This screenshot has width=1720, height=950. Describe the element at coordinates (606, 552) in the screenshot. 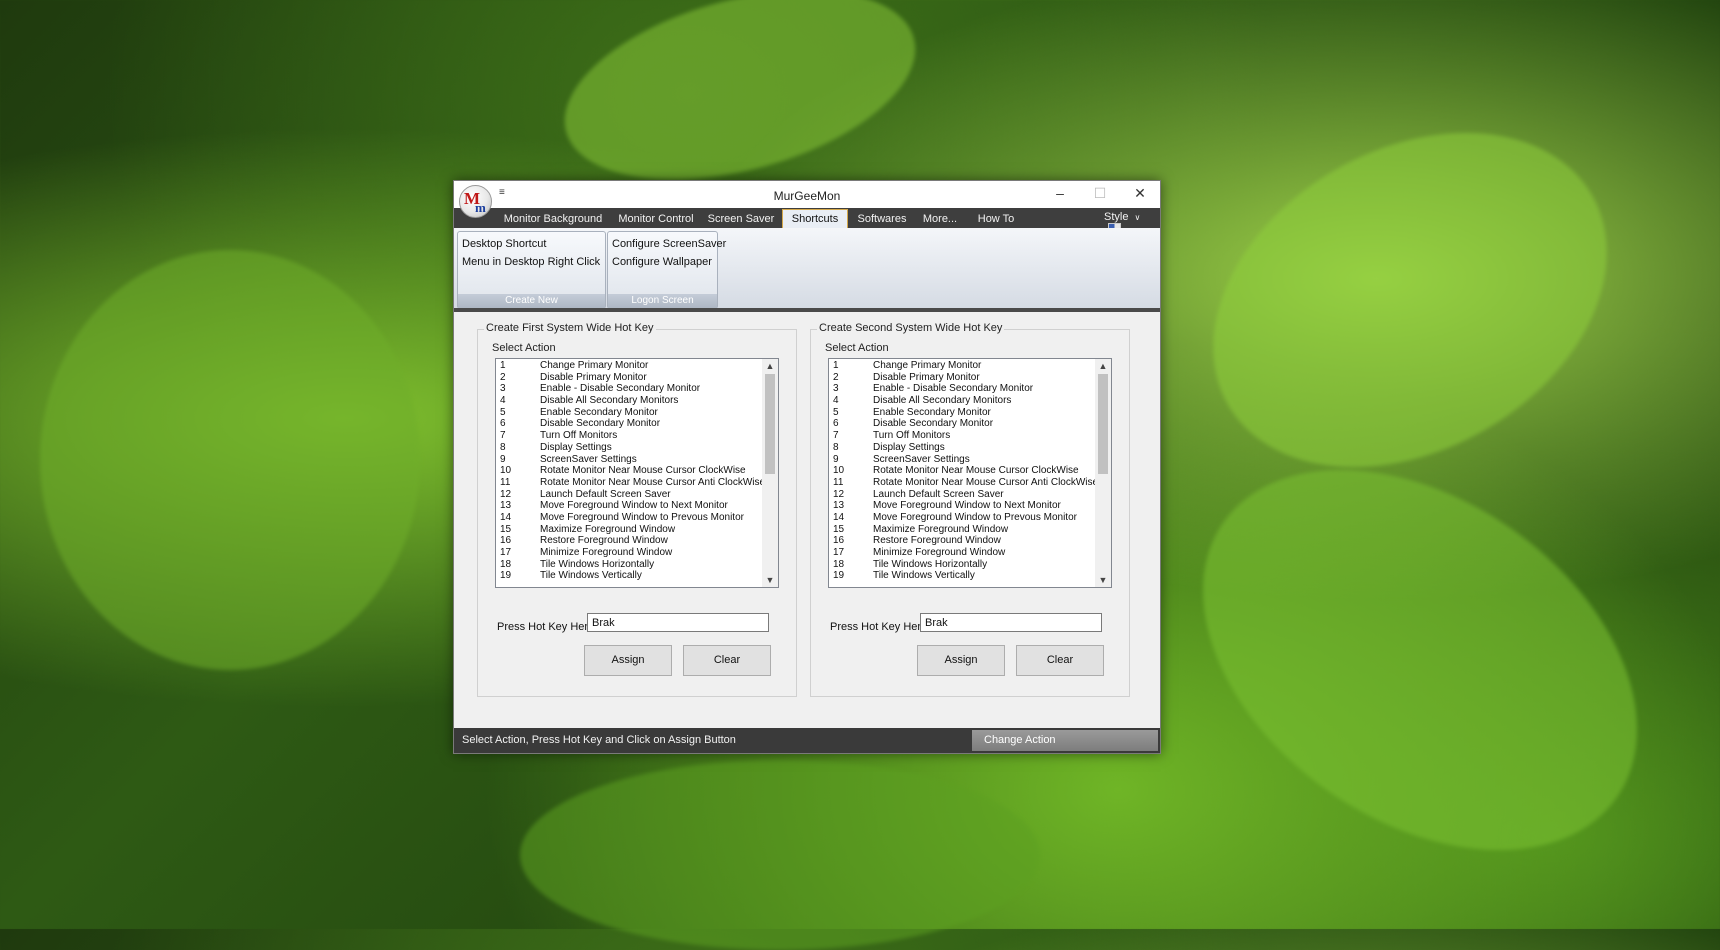

I see `list-item-label: Minimize Foreground Window` at that location.